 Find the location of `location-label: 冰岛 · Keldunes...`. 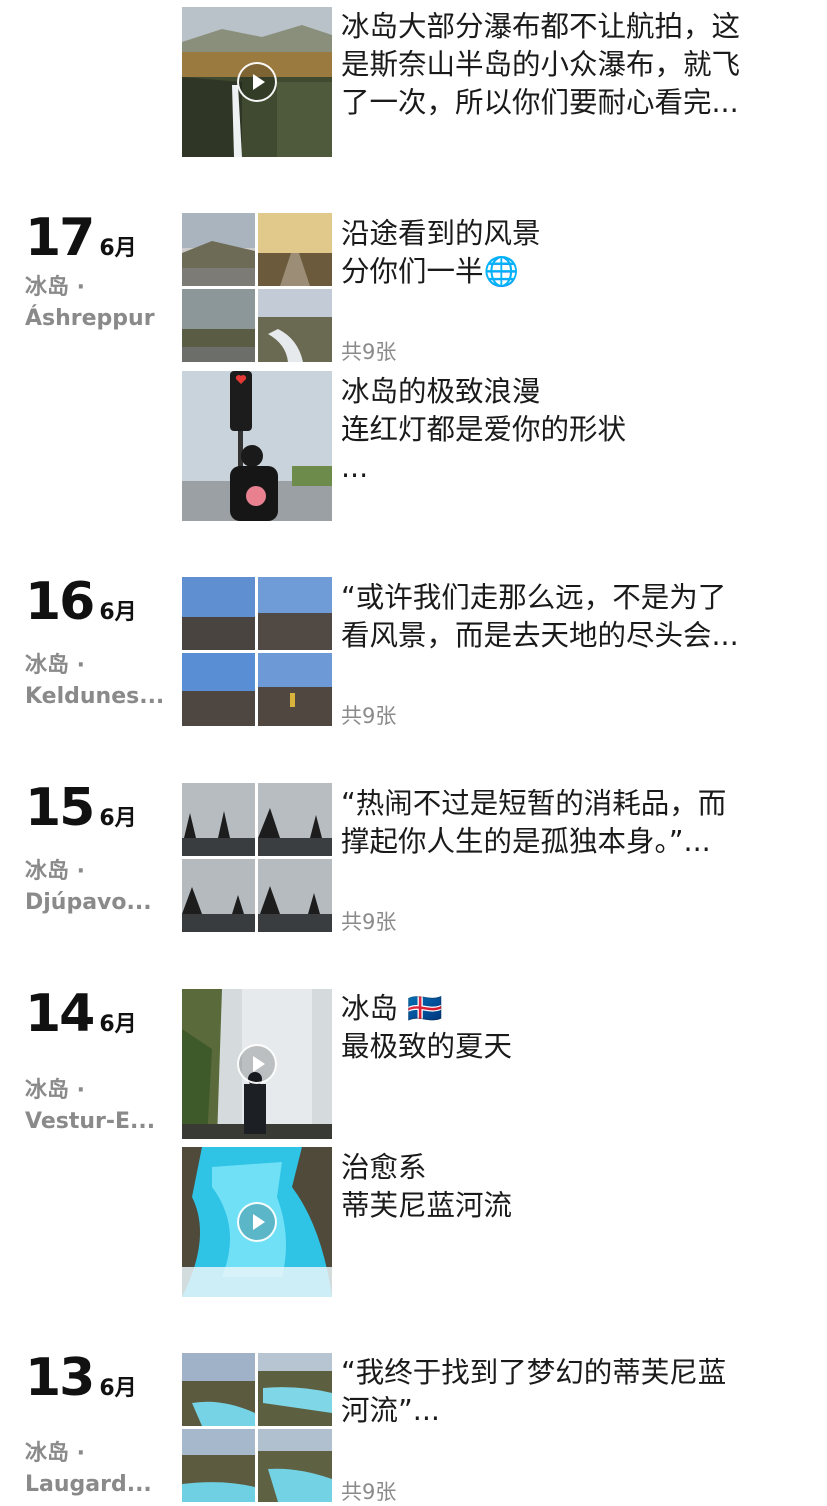

location-label: 冰岛 · Keldunes... is located at coordinates (94, 681).